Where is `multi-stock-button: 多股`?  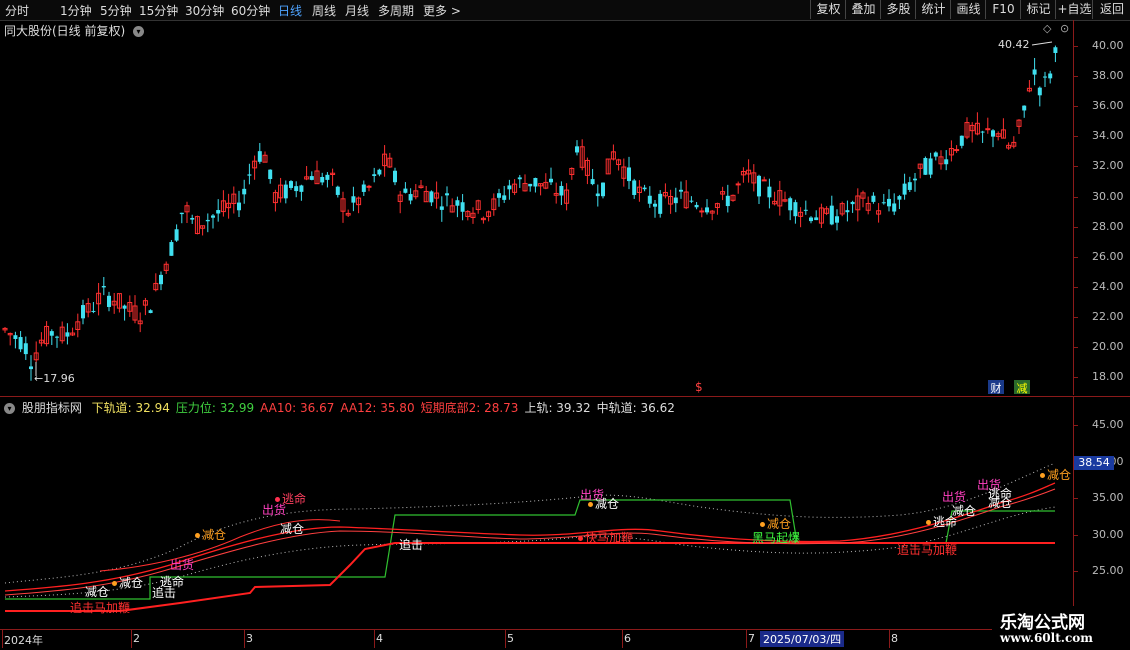 multi-stock-button: 多股 is located at coordinates (898, 9).